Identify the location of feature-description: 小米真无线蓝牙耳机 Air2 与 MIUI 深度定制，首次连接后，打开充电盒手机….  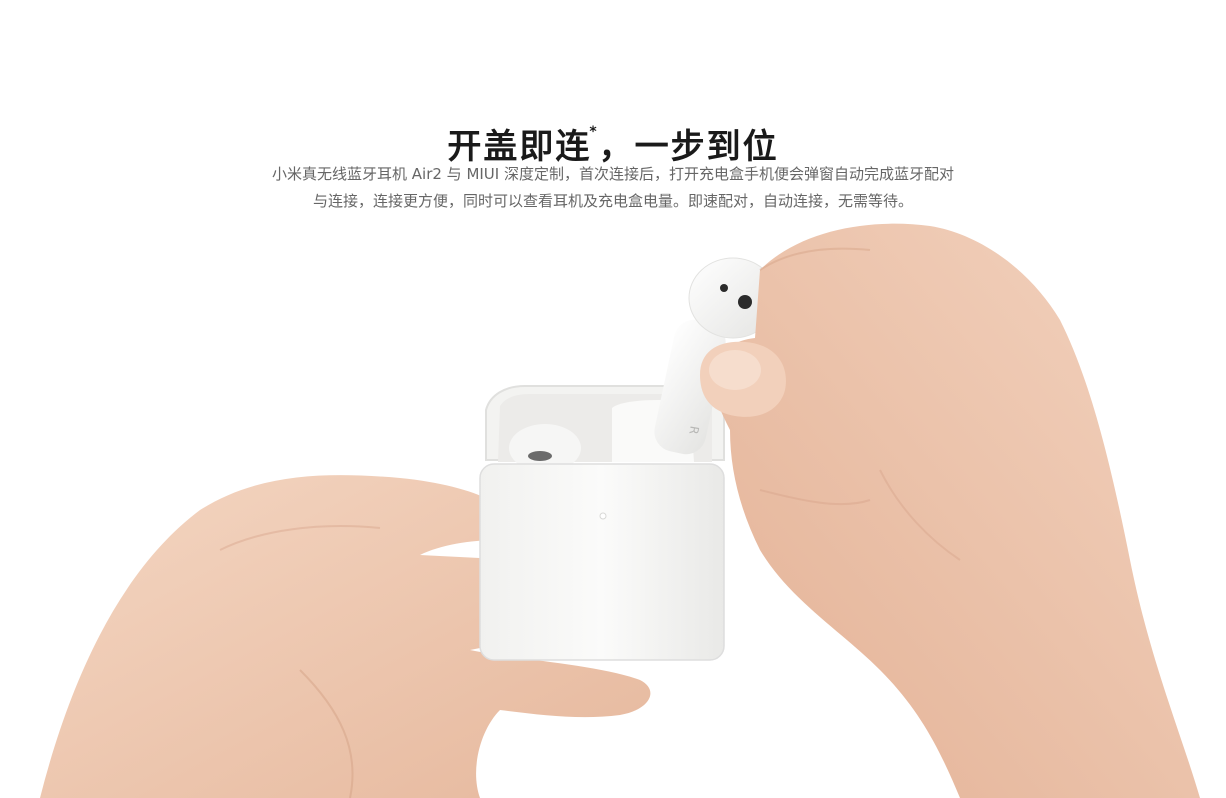
(613, 188).